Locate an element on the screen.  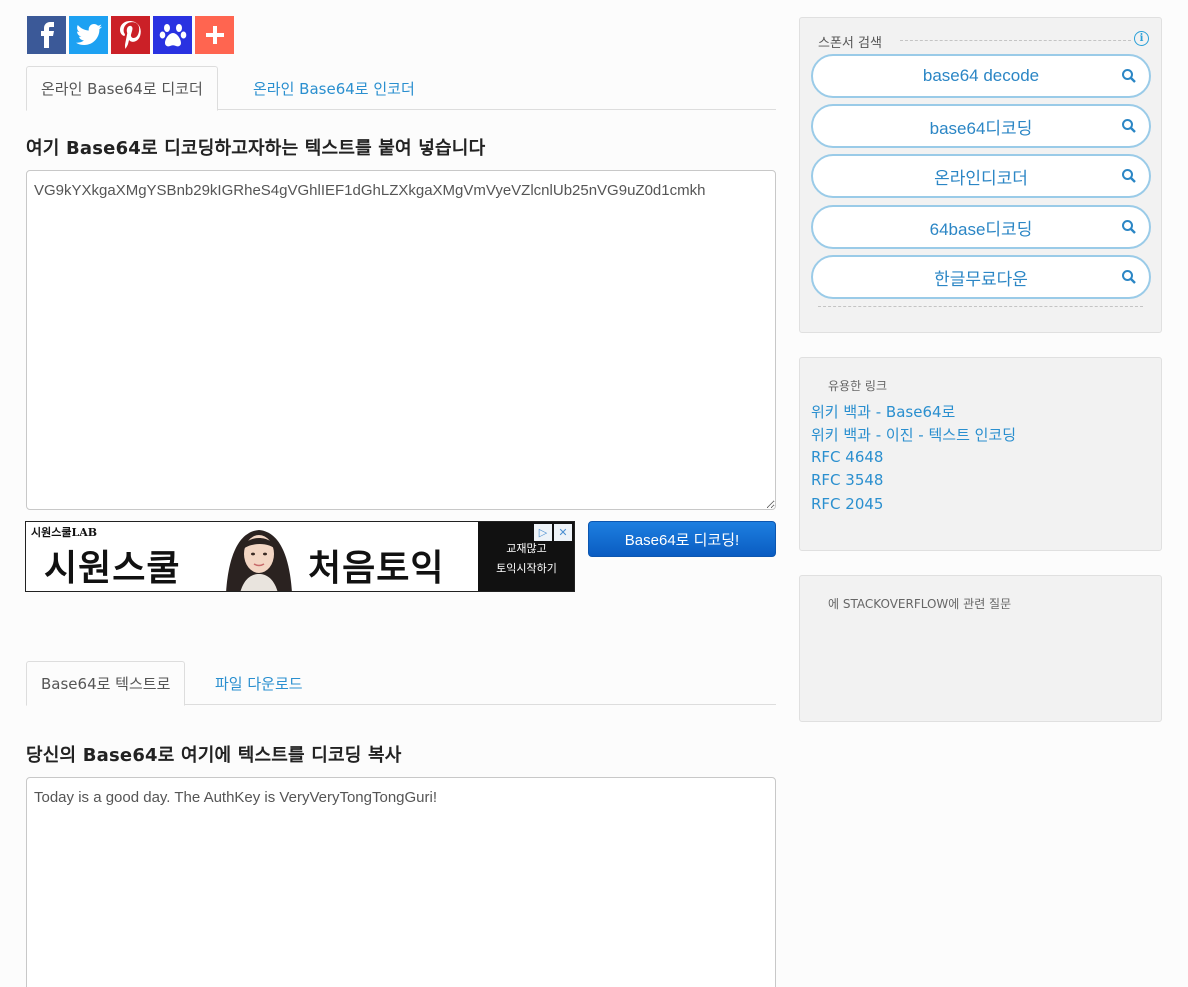
sponsor-divider-top is located at coordinates (1015, 40).